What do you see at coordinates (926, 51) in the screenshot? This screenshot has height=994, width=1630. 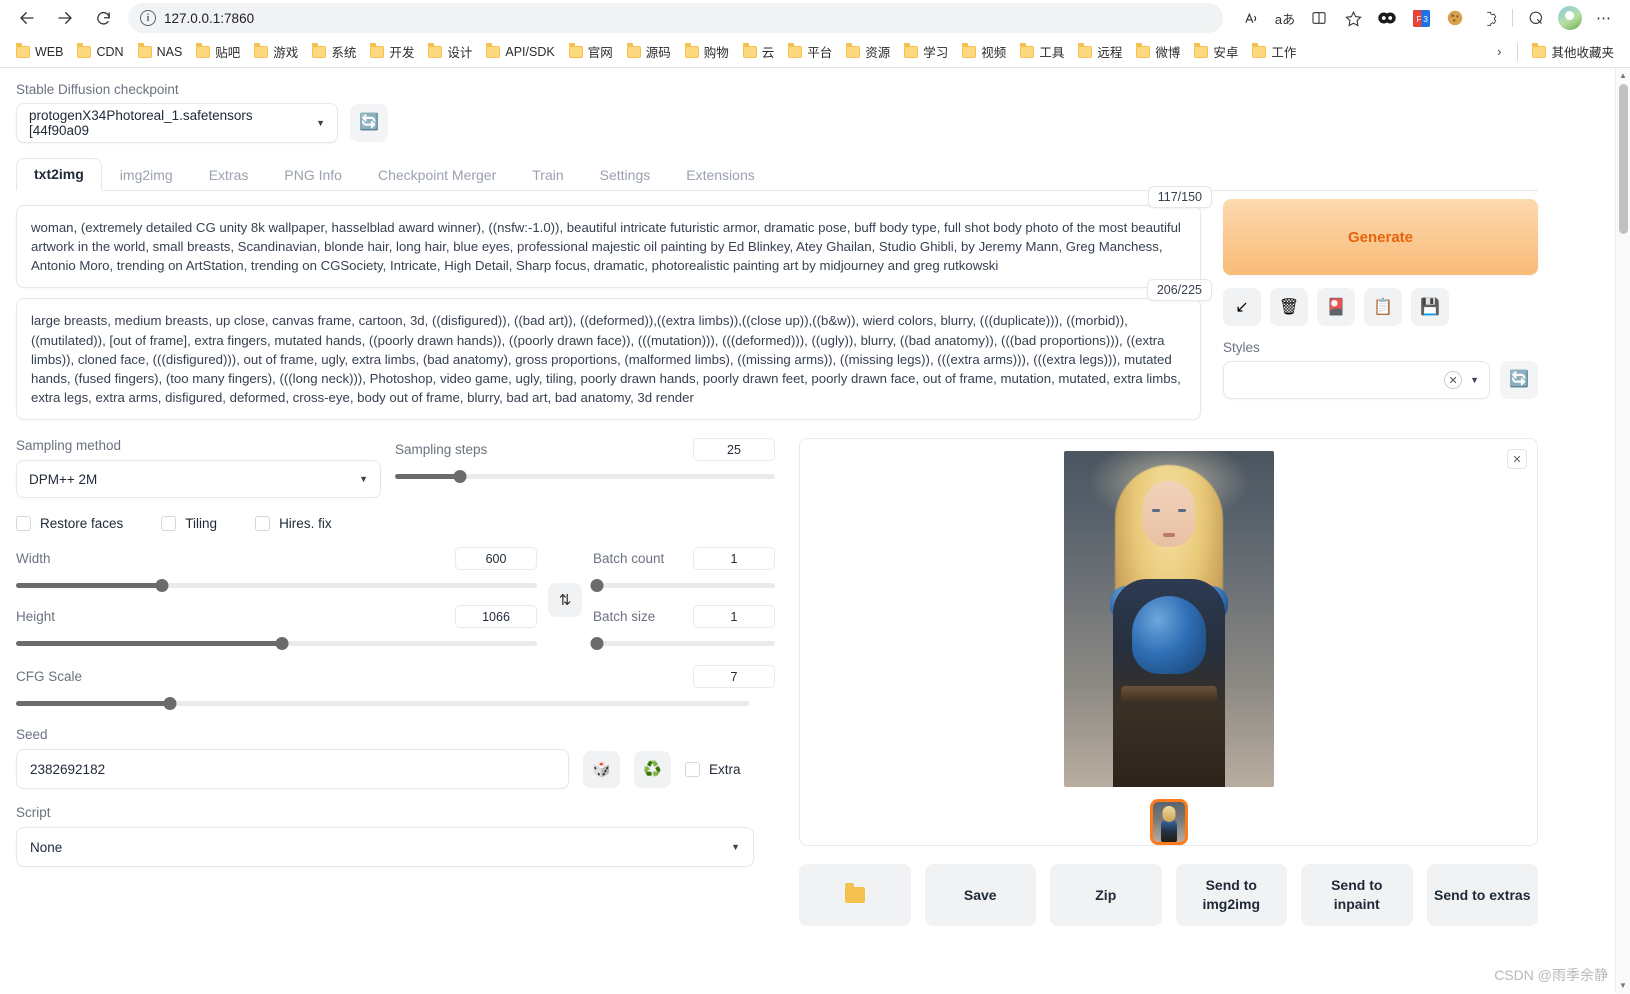 I see `bookmark-item: 学习` at bounding box center [926, 51].